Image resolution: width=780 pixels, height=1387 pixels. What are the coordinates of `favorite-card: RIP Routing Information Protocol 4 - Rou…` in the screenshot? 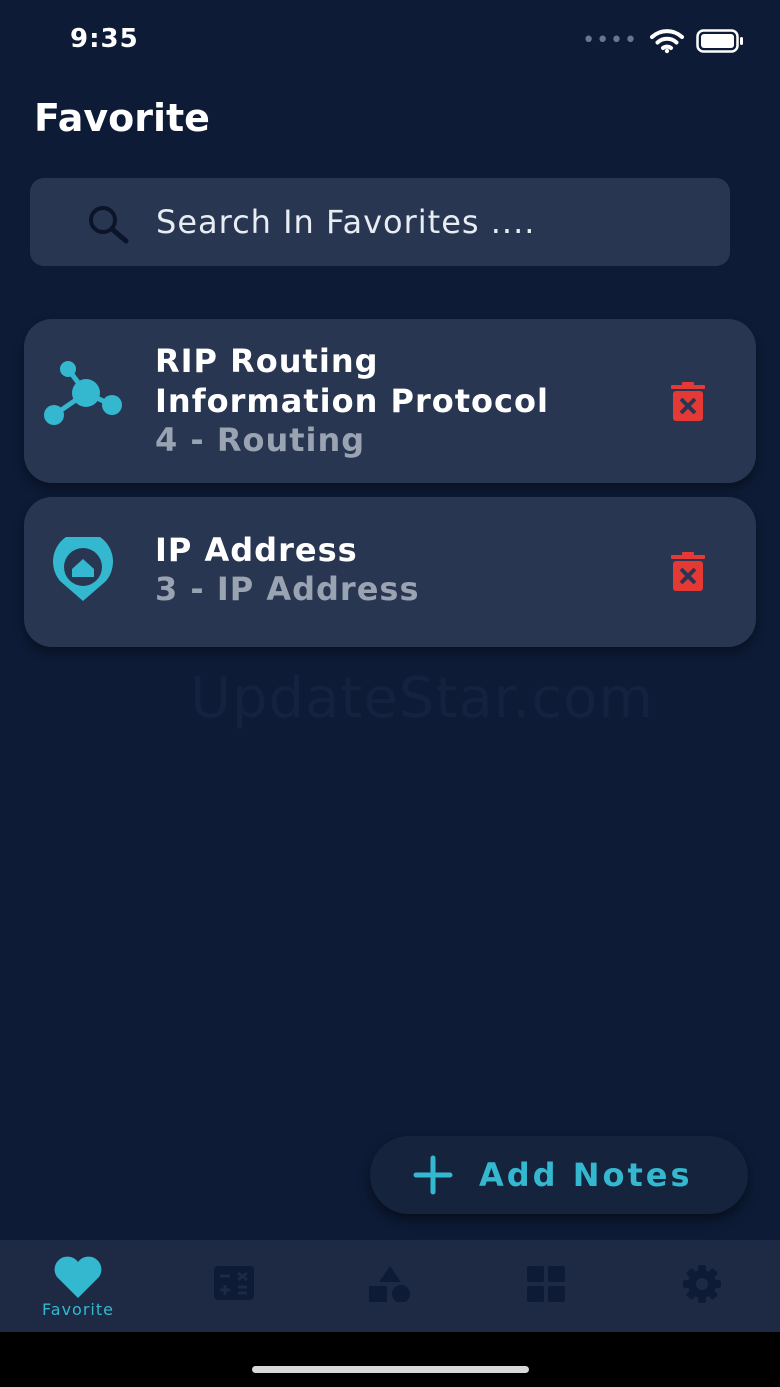 It's located at (390, 401).